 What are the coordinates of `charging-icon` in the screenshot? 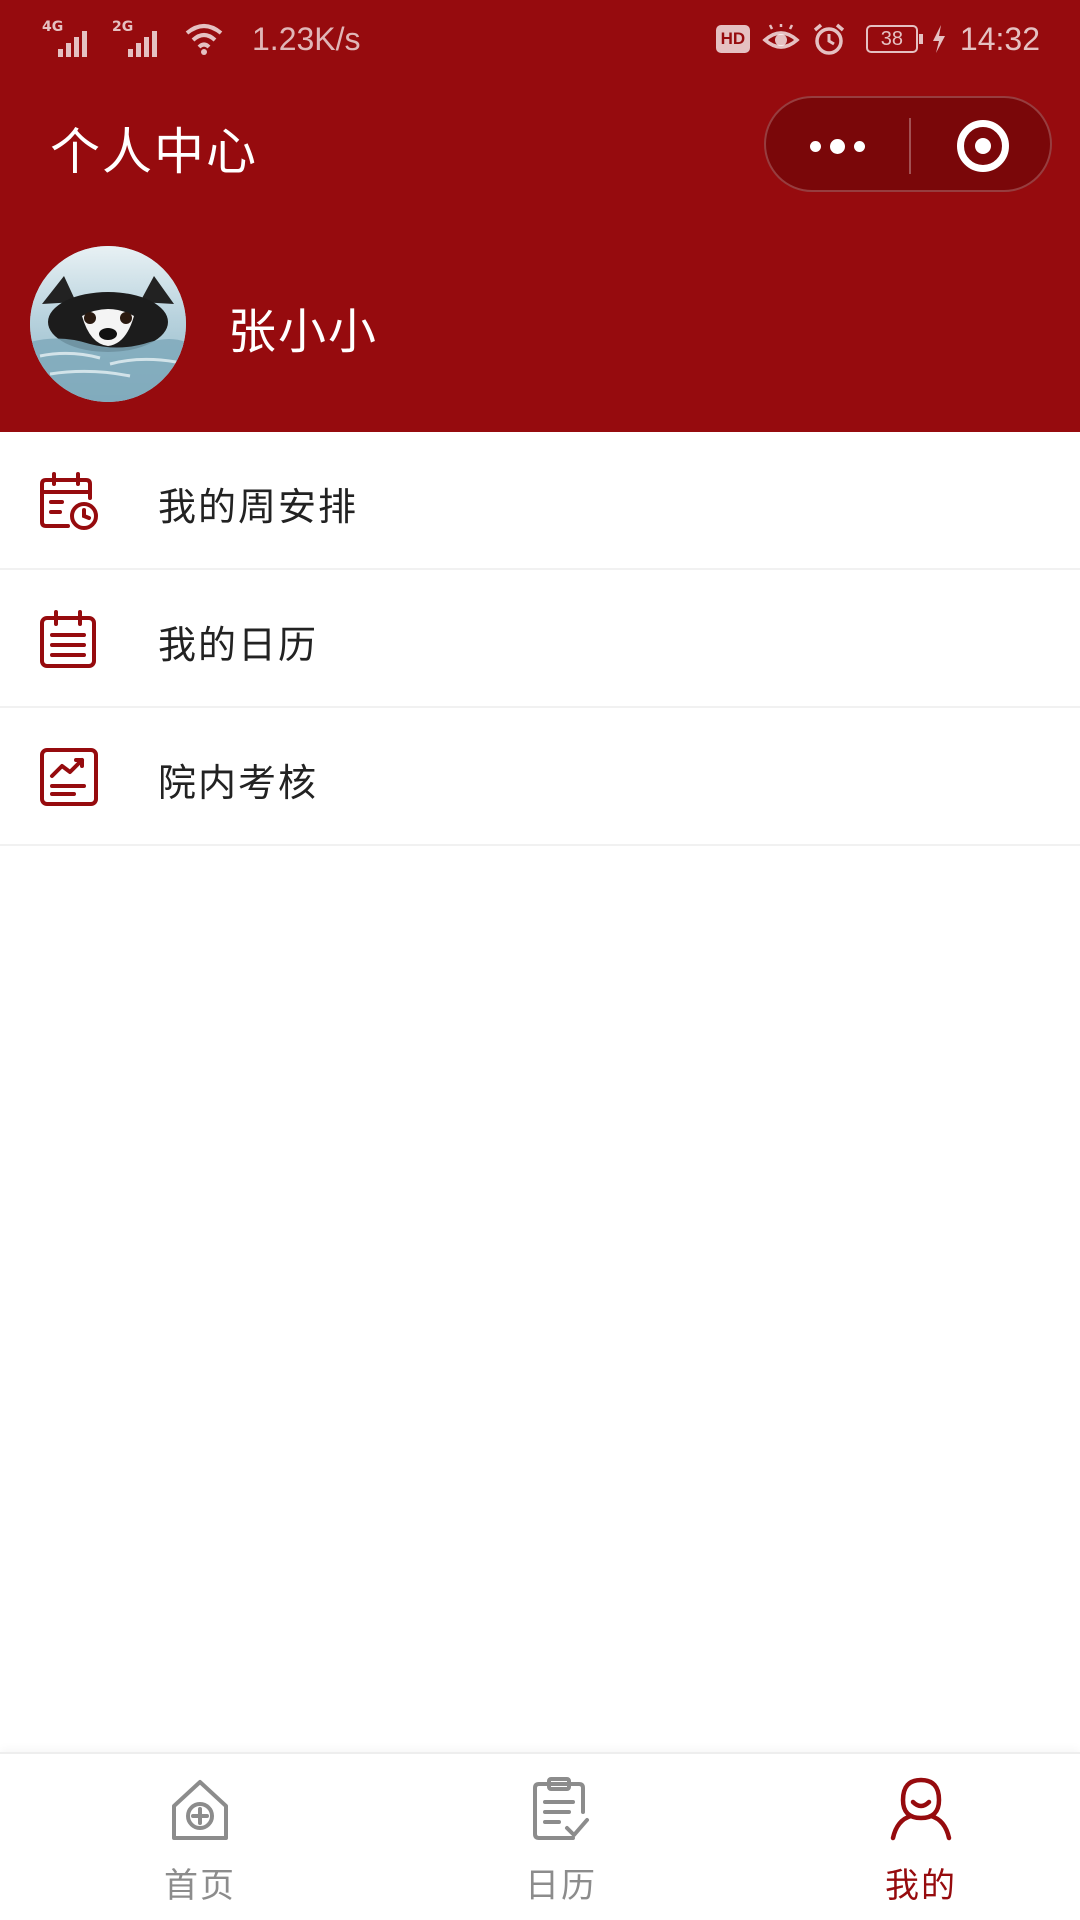 It's located at (938, 39).